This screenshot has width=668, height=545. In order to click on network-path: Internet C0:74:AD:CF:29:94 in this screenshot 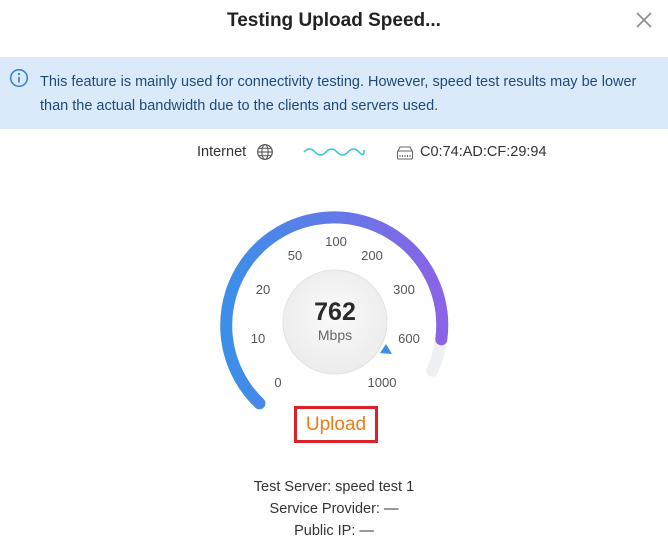, I will do `click(334, 153)`.